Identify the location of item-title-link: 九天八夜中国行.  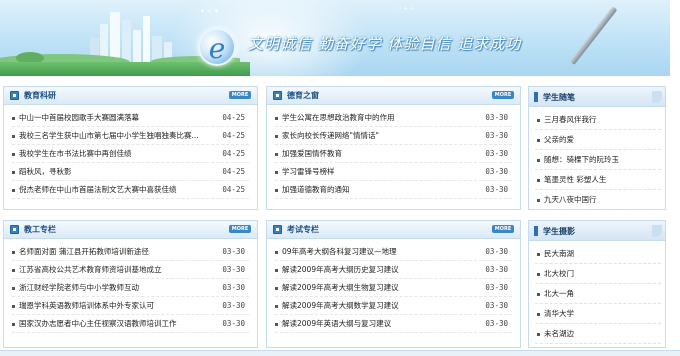
(570, 199).